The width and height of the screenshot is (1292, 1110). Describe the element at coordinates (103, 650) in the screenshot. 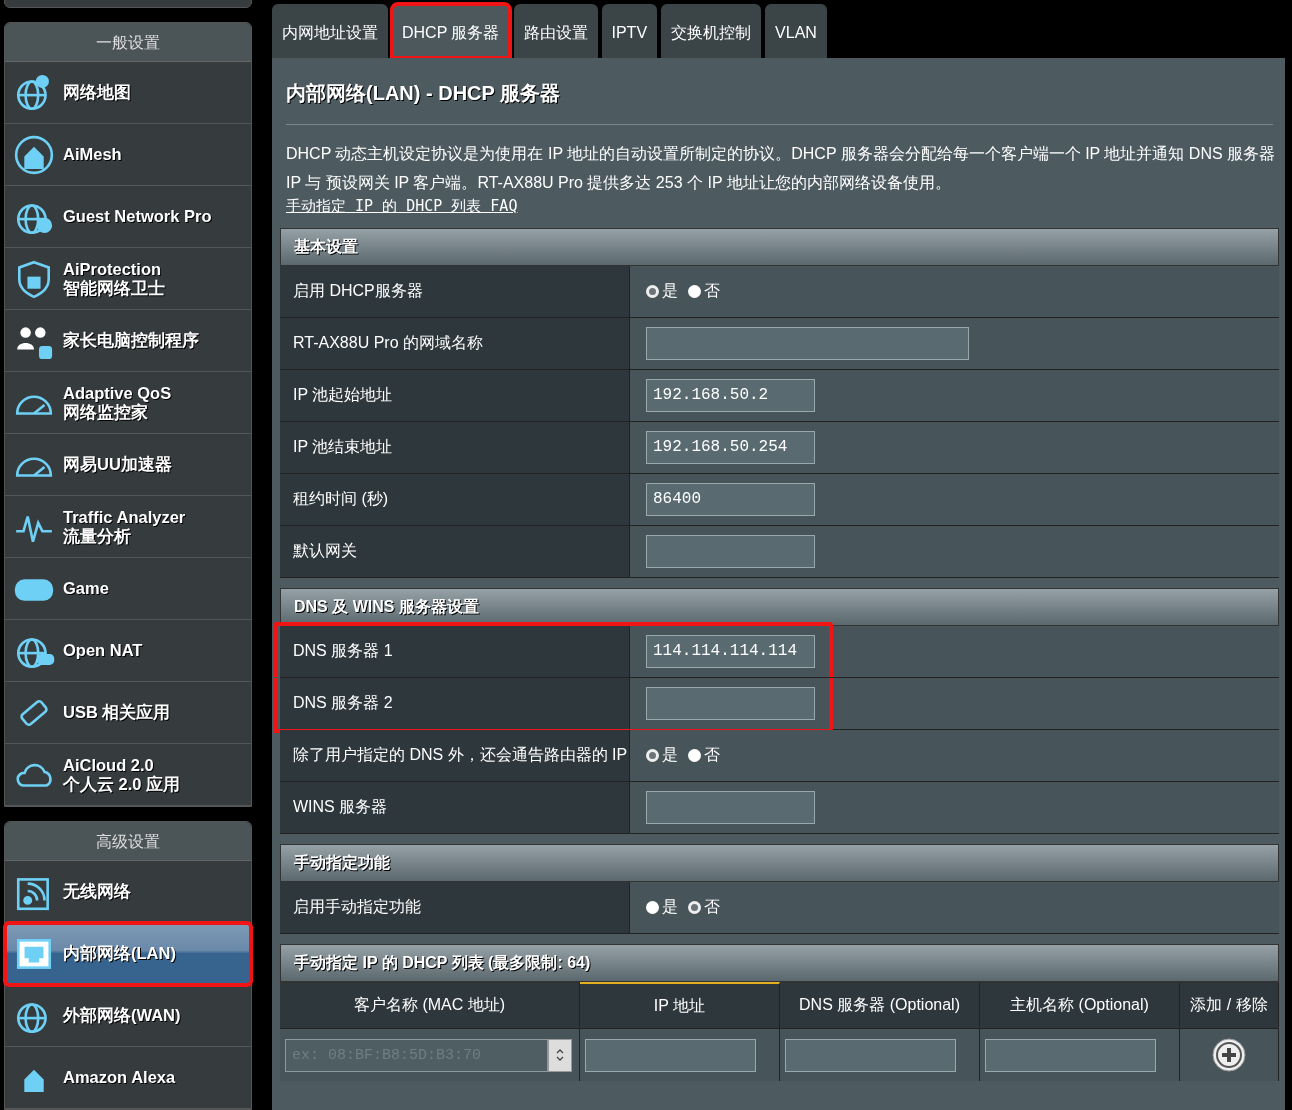

I see `menu-label: Open NAT` at that location.